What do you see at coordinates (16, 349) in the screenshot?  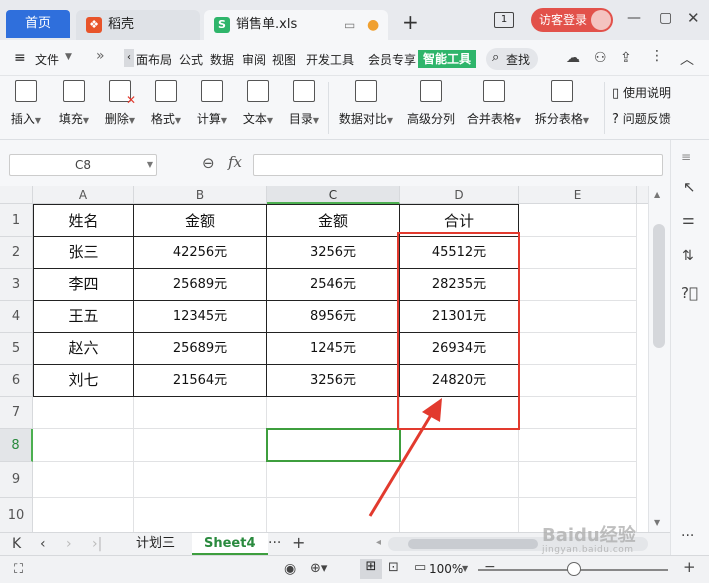 I see `row-header-5: 5` at bounding box center [16, 349].